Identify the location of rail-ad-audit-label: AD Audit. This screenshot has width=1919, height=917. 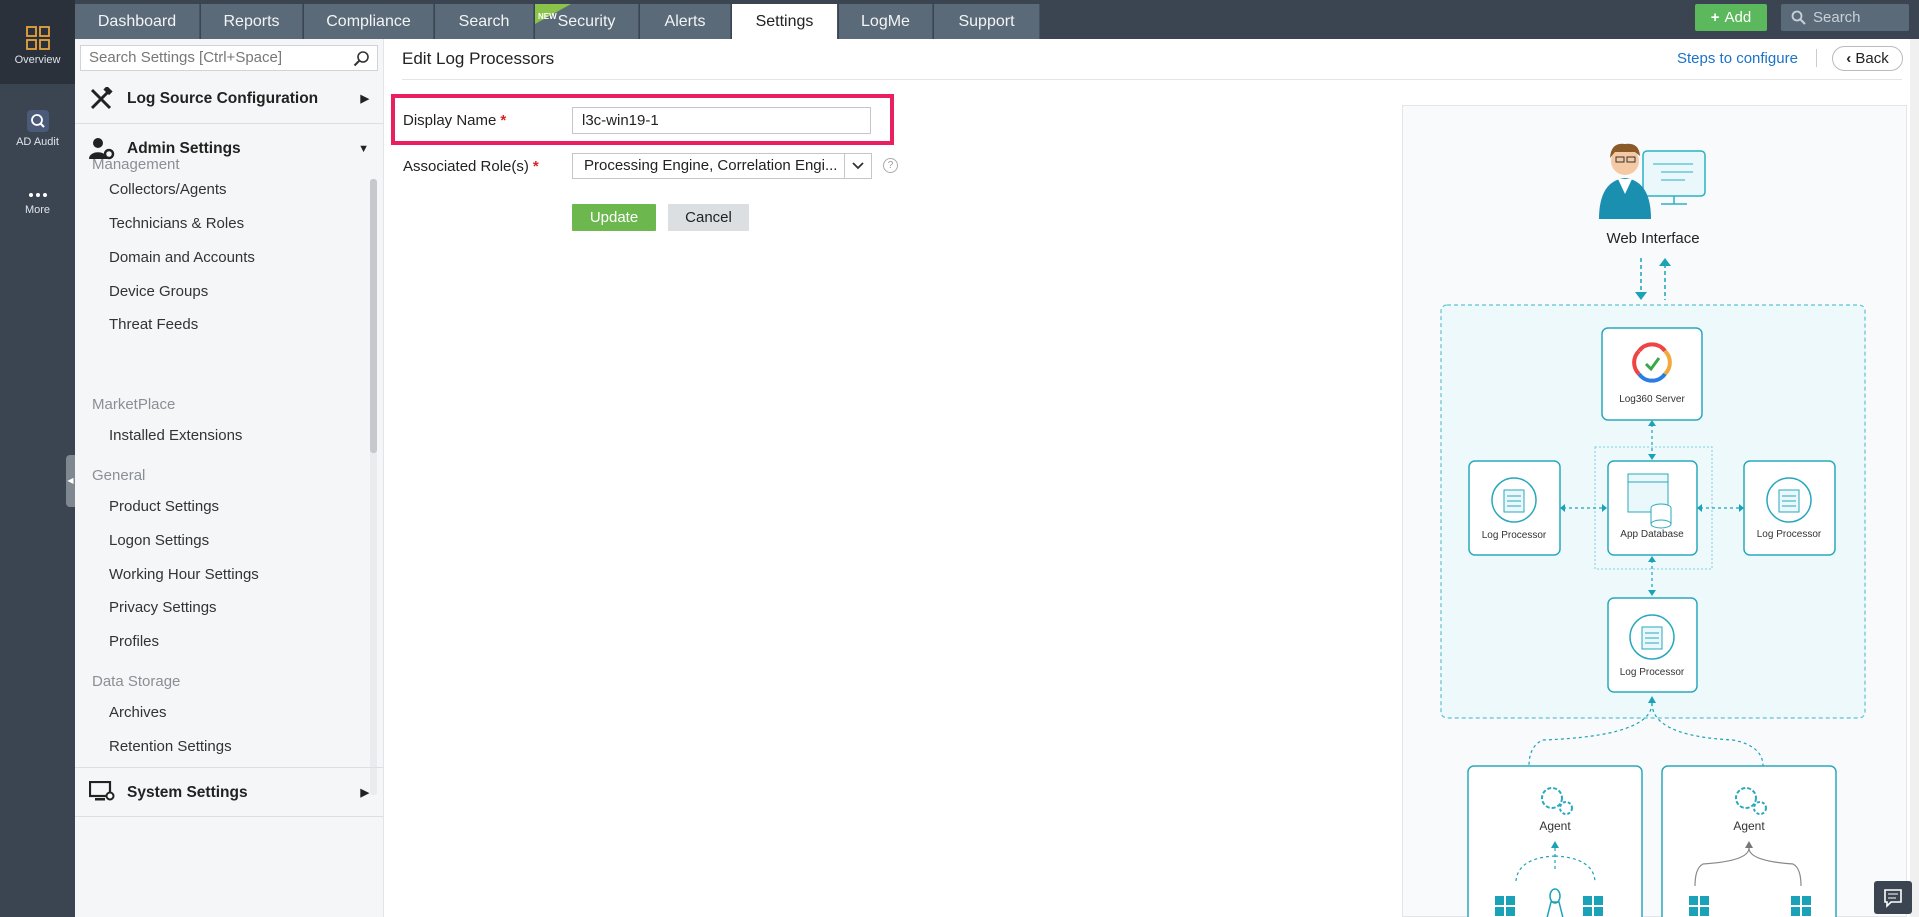
(37, 142).